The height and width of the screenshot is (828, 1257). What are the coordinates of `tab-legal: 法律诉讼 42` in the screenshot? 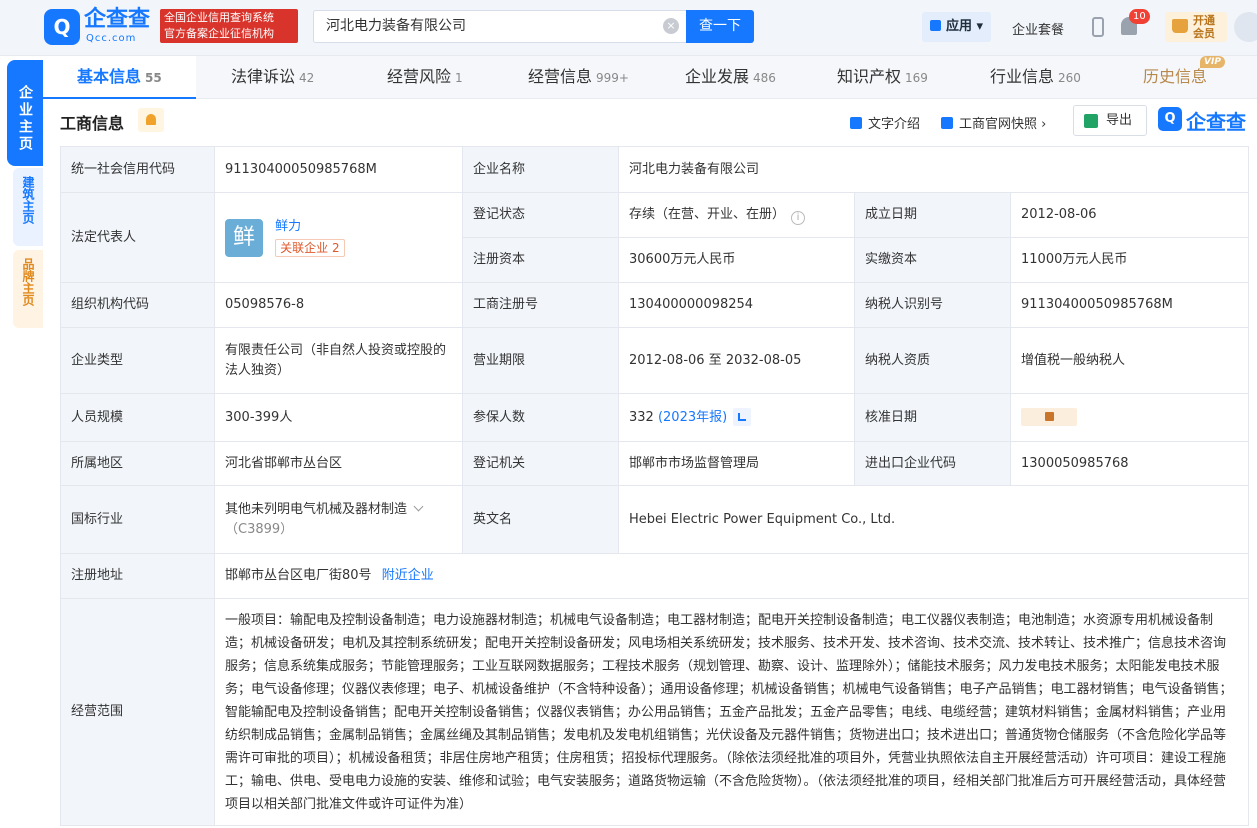 It's located at (272, 77).